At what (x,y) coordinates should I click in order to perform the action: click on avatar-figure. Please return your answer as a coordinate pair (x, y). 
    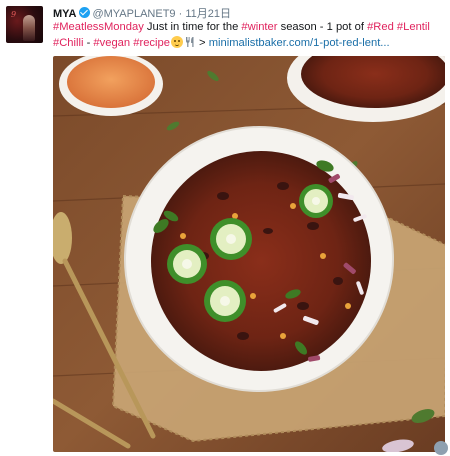
    Looking at the image, I should click on (29, 28).